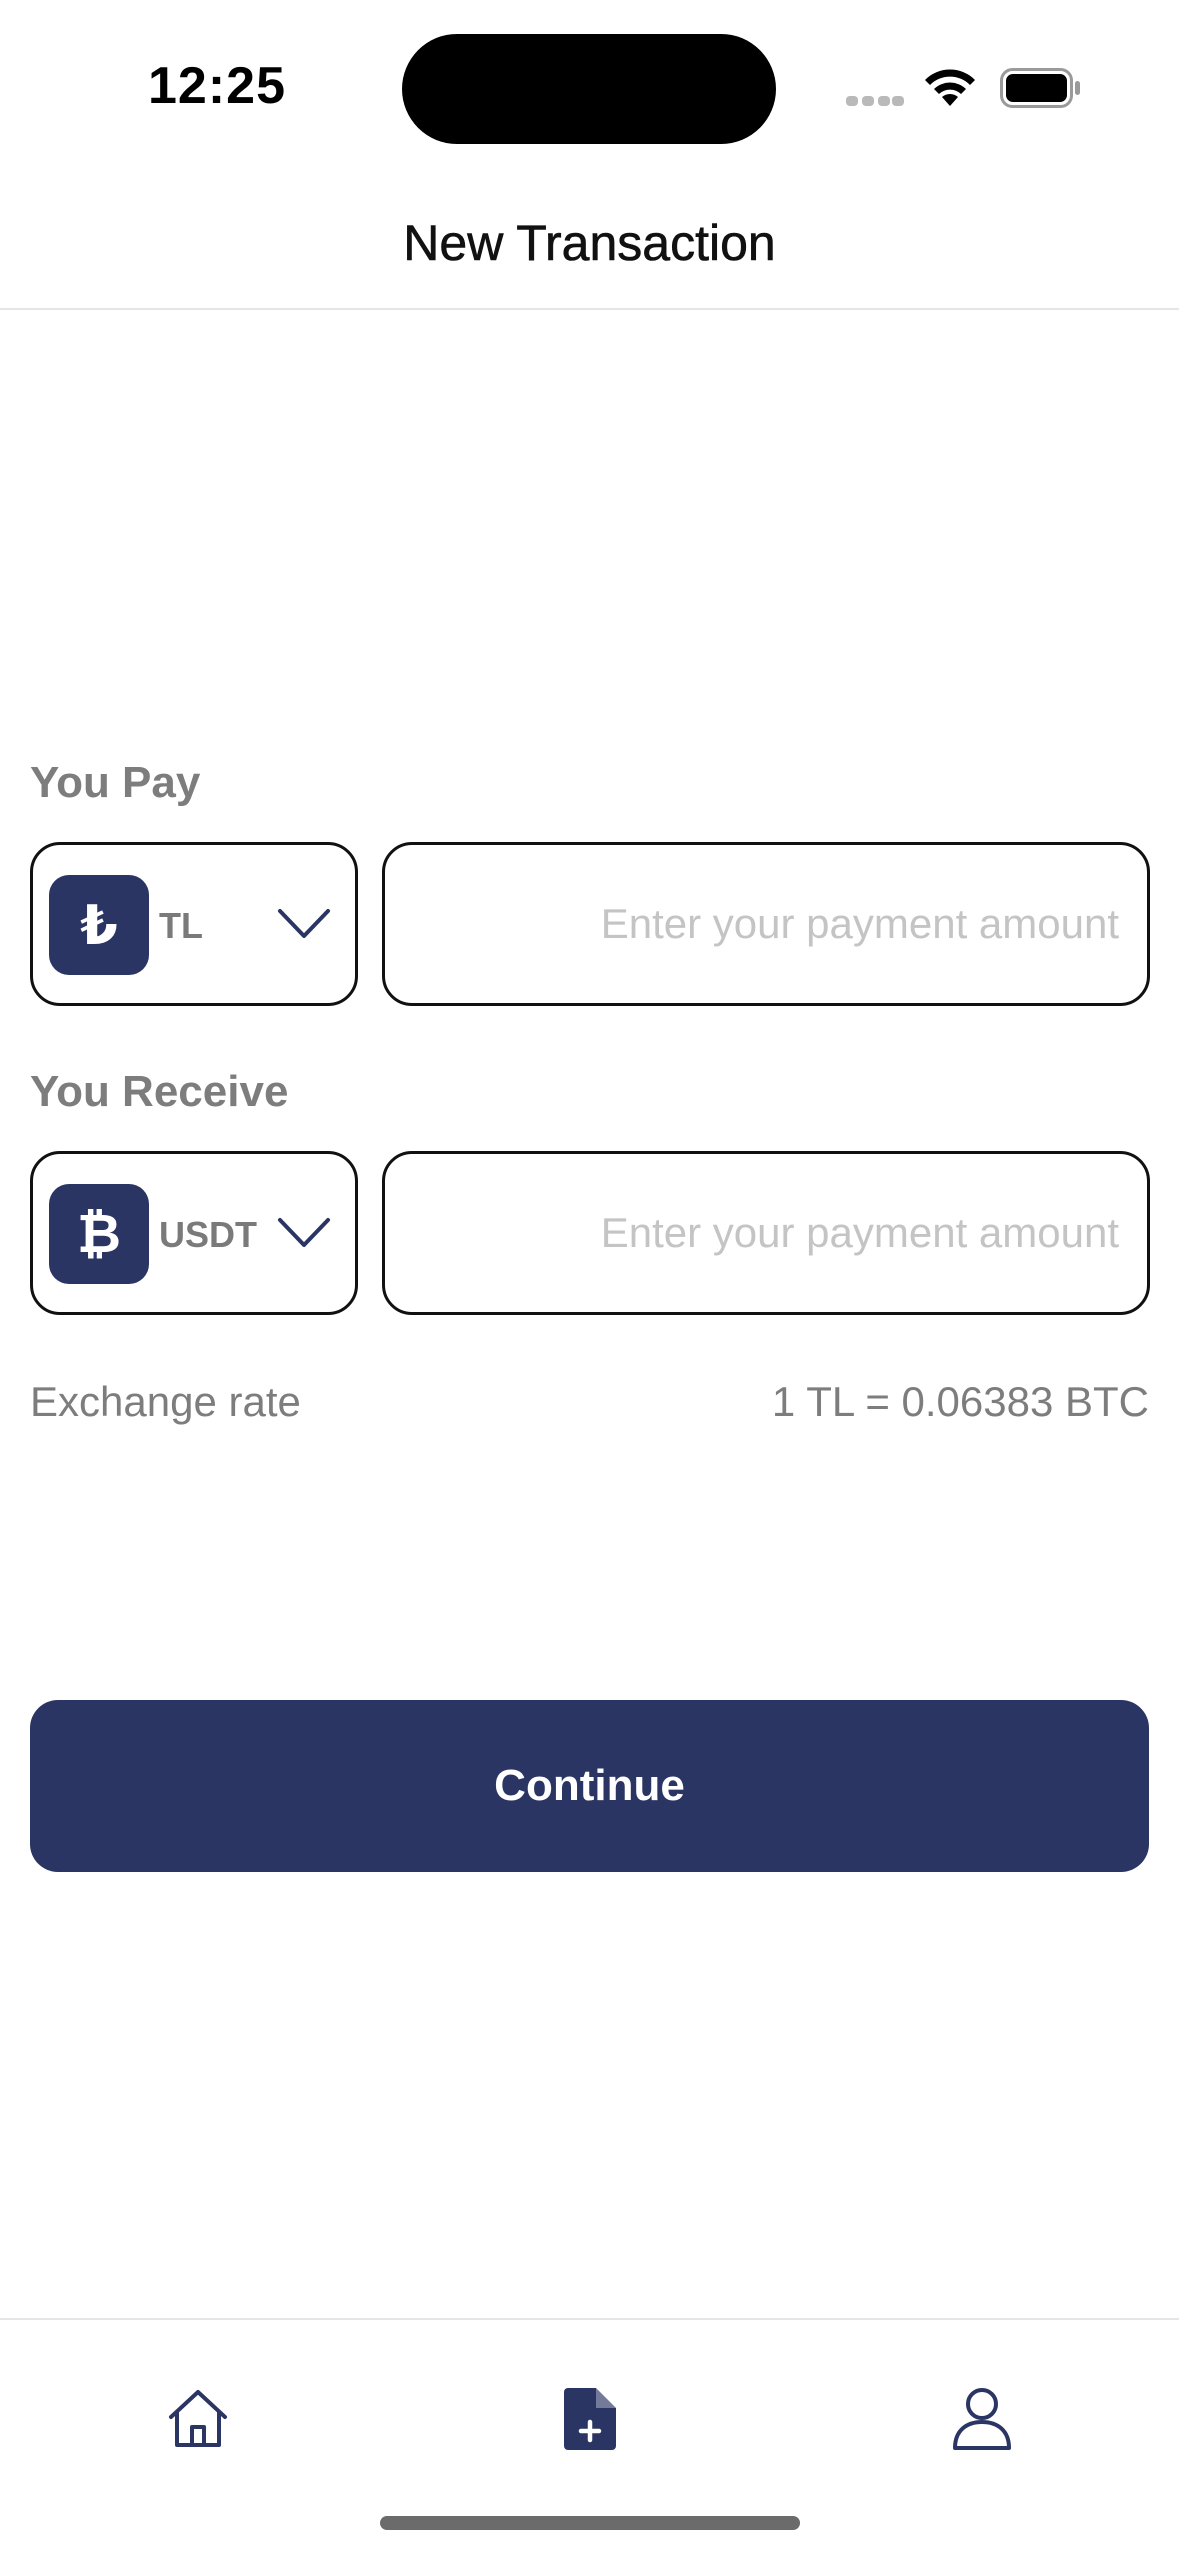 Image resolution: width=1179 pixels, height=2556 pixels. I want to click on exchange-rate-label: Exchange rate, so click(165, 1401).